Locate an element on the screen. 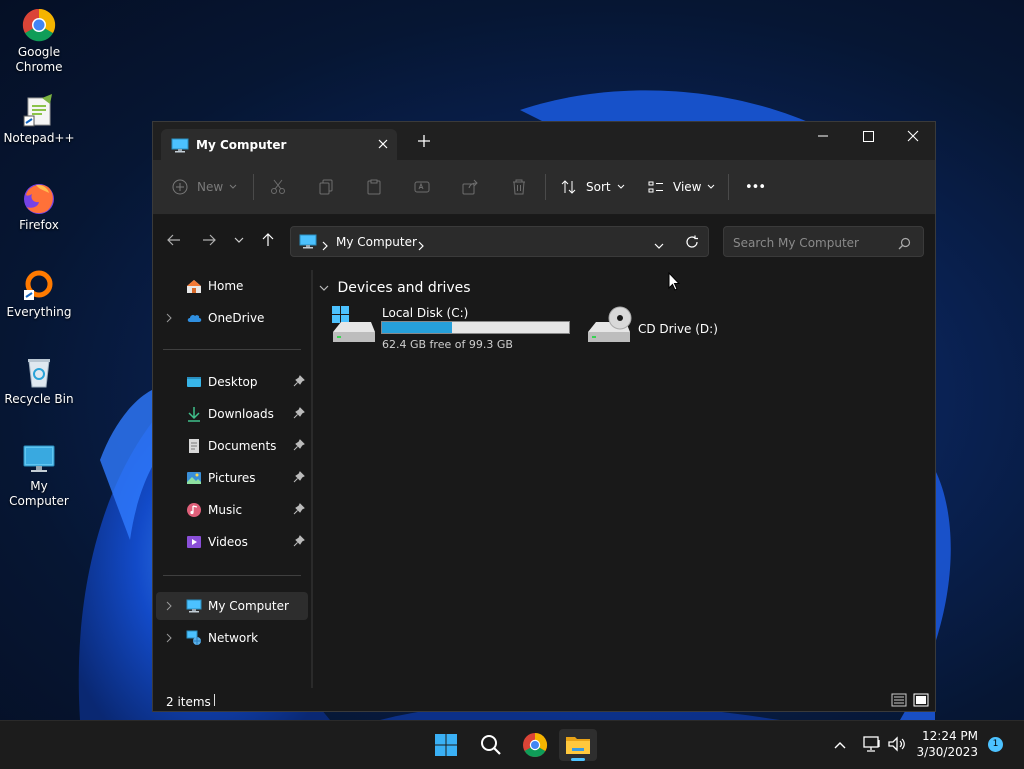 The width and height of the screenshot is (1024, 769). sidebar-item-pictures: Pictures is located at coordinates (232, 478).